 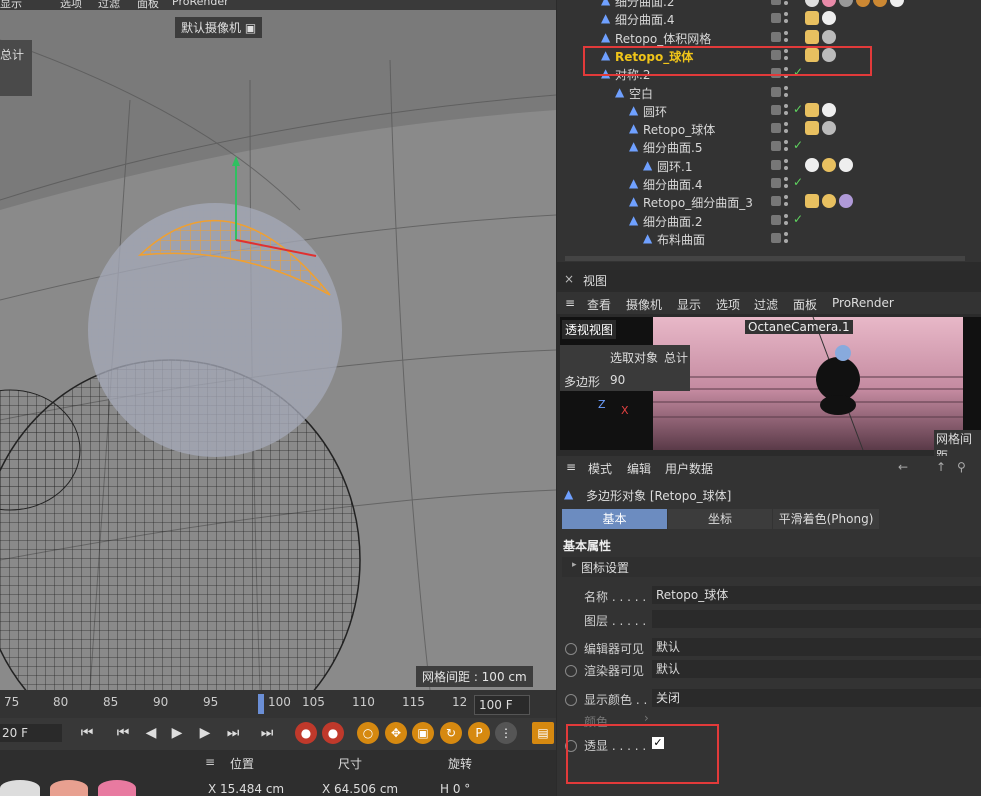 I want to click on playhead, so click(x=261, y=704).